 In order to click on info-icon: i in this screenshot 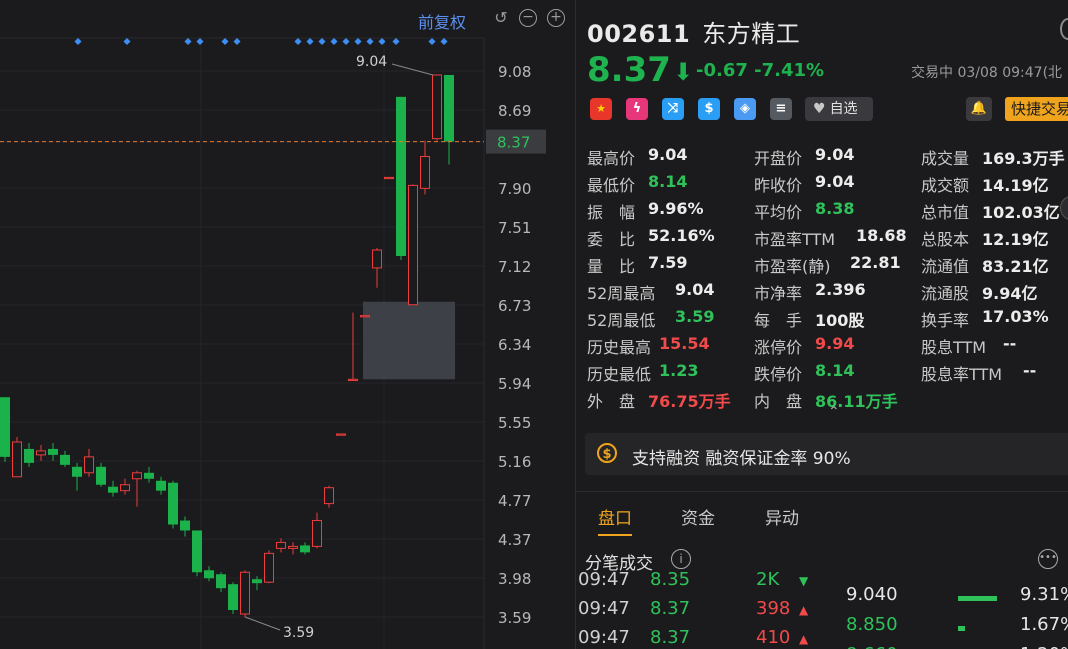, I will do `click(681, 559)`.